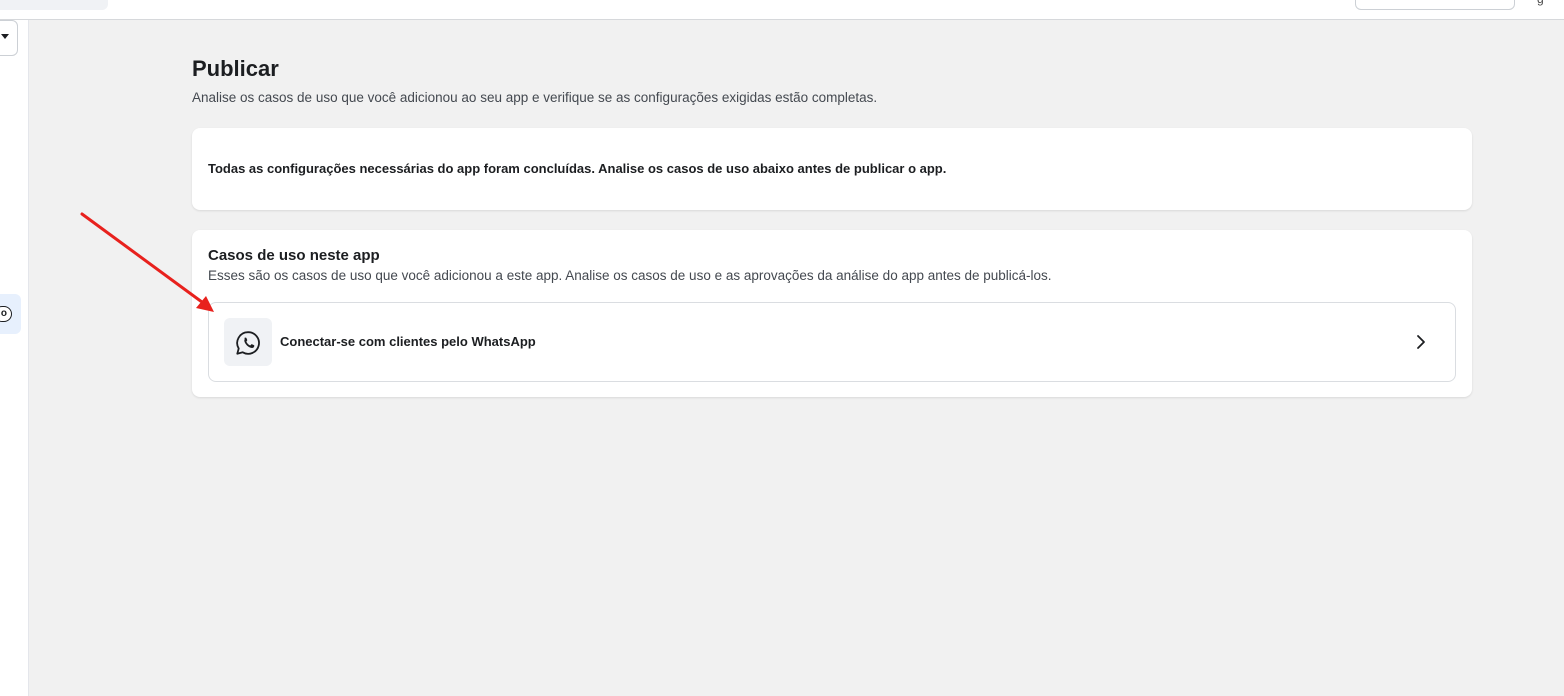  Describe the element at coordinates (832, 342) in the screenshot. I see `use-case-whatsapp-row: Conectar-se com clientes pelo WhatsApp` at that location.